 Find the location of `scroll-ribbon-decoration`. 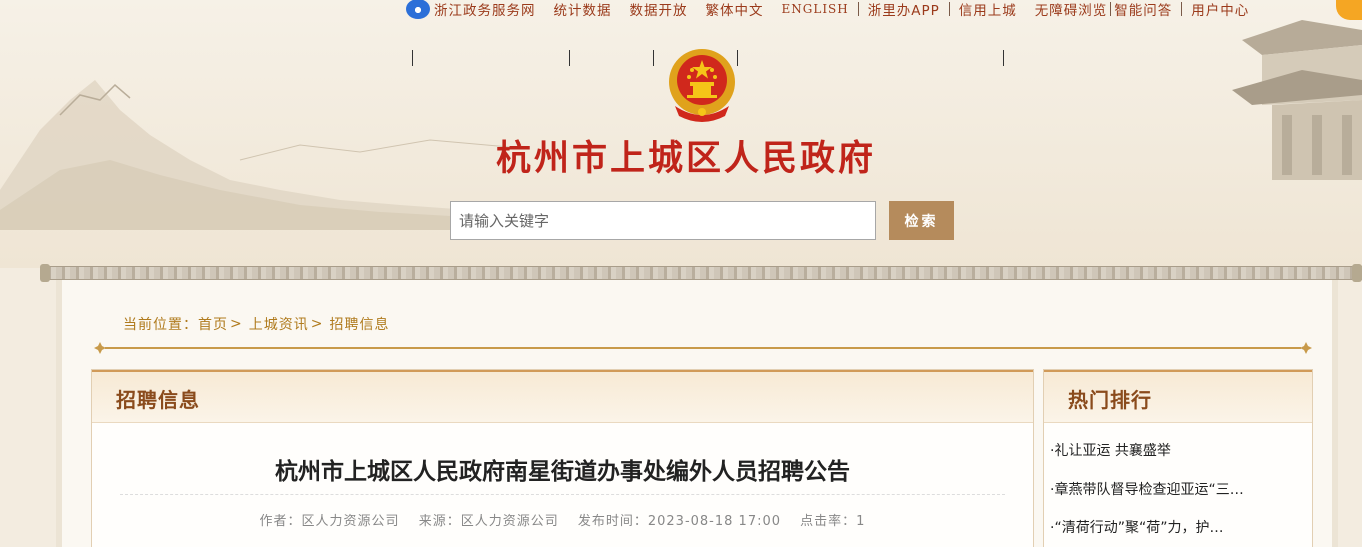

scroll-ribbon-decoration is located at coordinates (702, 273).